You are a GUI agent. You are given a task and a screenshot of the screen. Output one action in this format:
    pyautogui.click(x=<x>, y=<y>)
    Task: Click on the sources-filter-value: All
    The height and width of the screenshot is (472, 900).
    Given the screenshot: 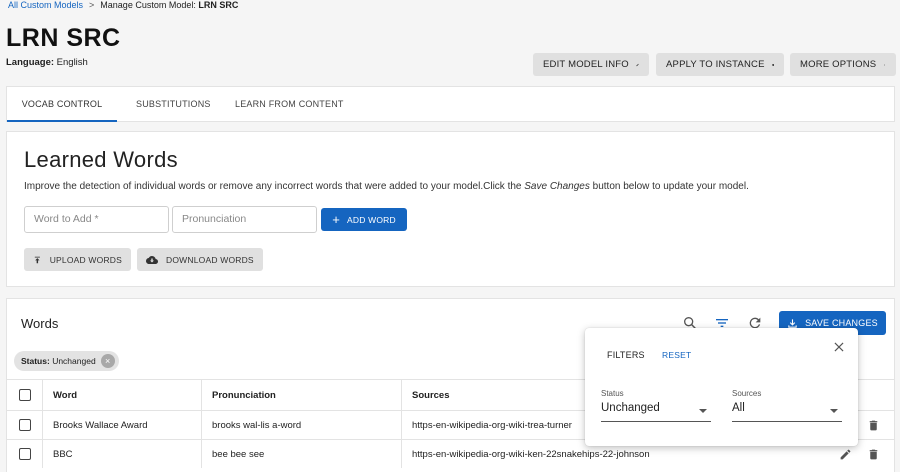 What is the action you would take?
    pyautogui.click(x=738, y=408)
    